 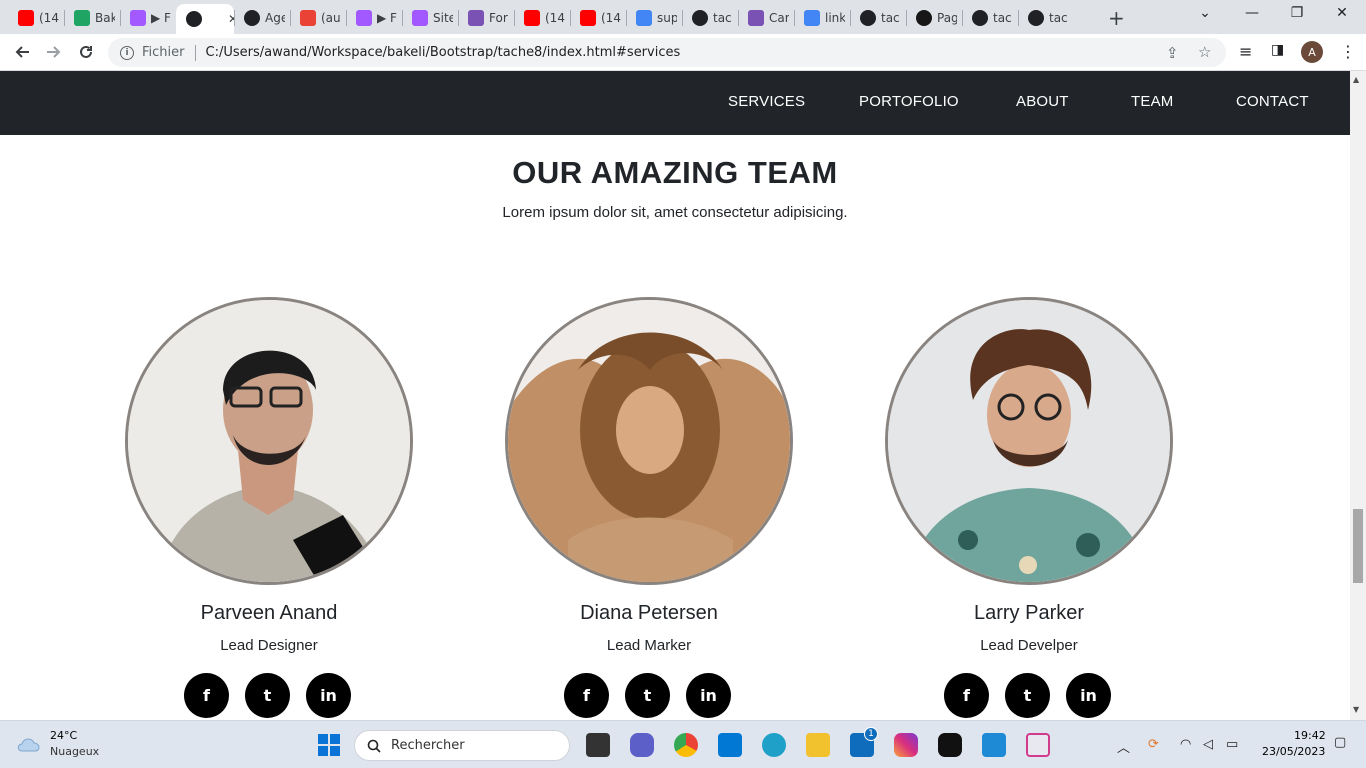 I want to click on mail-icon: 1, so click(x=864, y=742).